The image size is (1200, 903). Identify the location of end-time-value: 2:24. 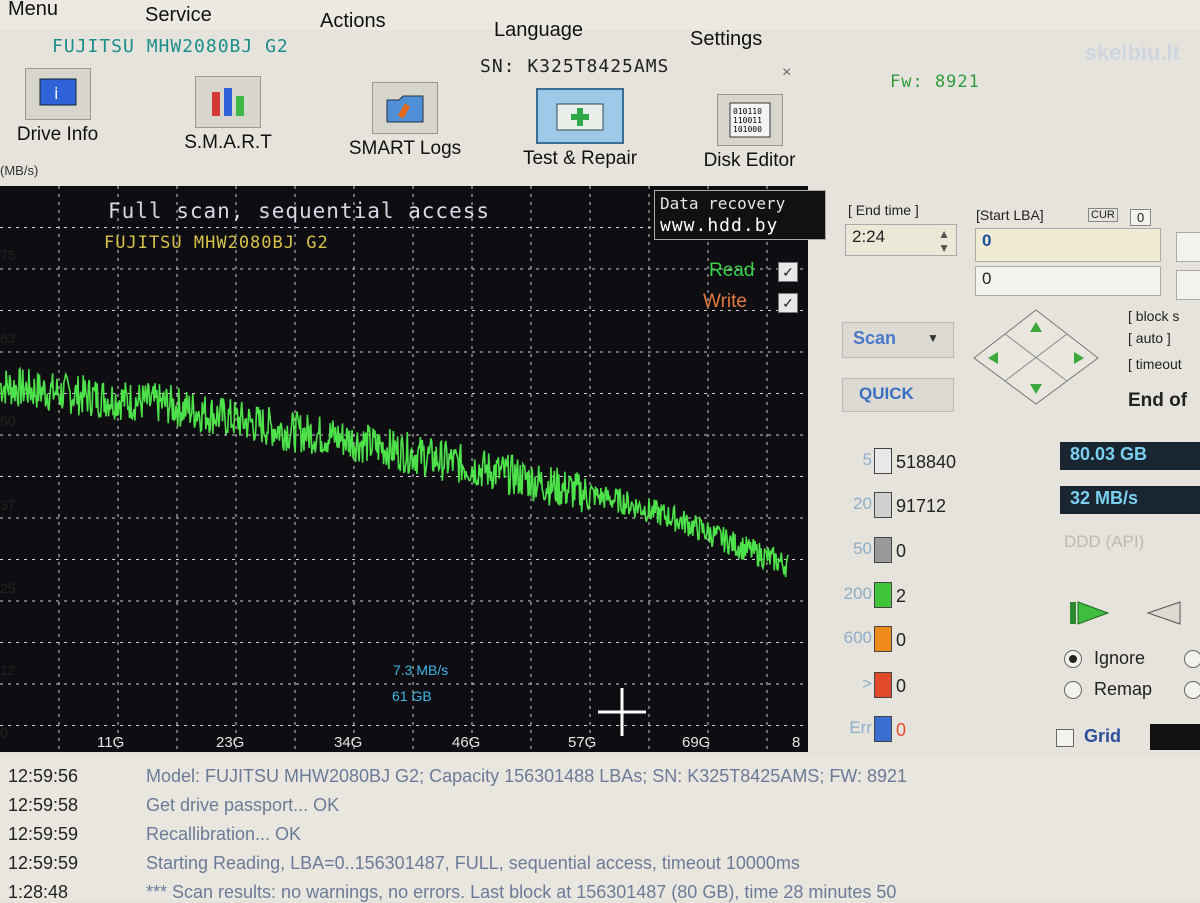
(869, 236).